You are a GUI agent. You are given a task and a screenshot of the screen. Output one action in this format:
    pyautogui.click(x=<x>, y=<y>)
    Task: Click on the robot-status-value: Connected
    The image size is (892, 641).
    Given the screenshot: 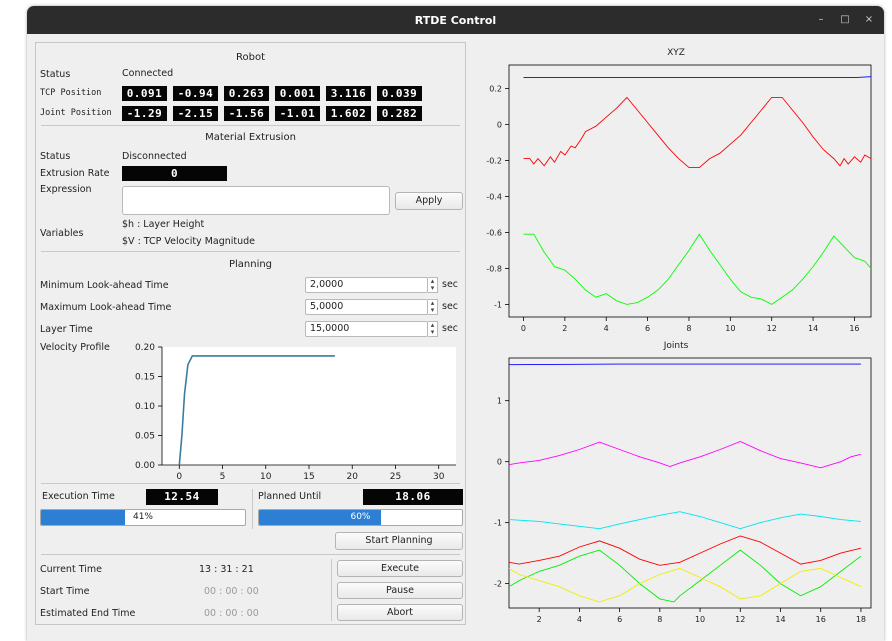 What is the action you would take?
    pyautogui.click(x=148, y=73)
    